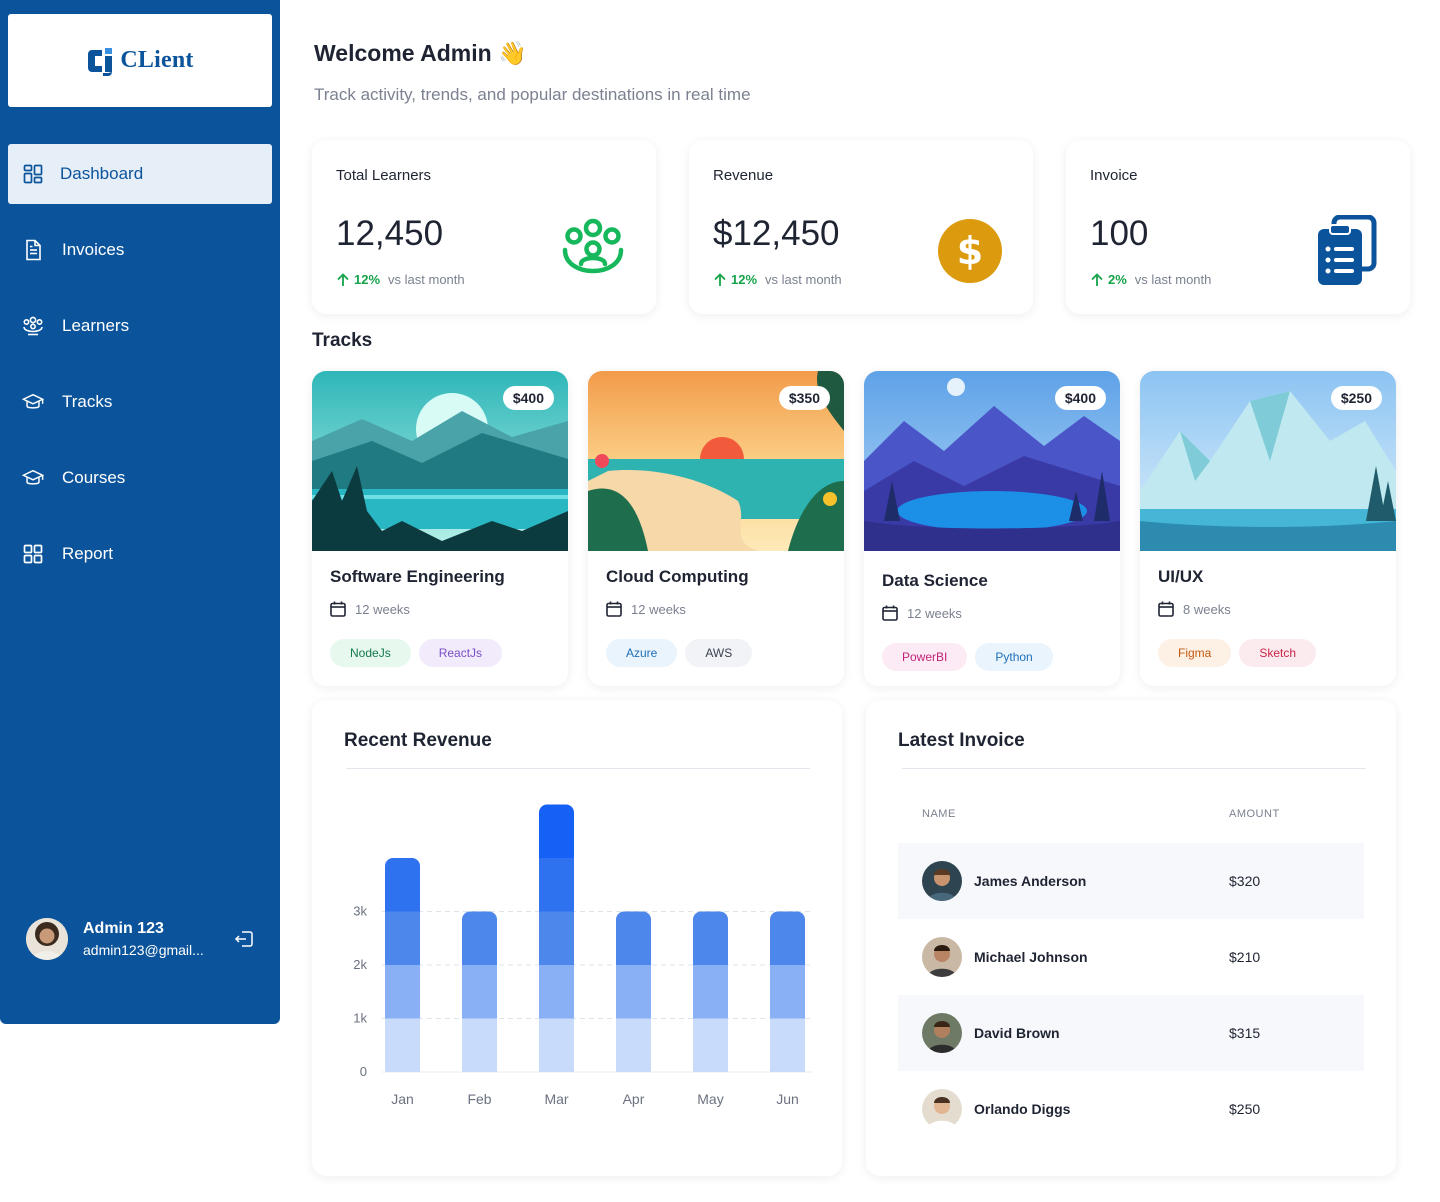  I want to click on tag: Figma, so click(1195, 653).